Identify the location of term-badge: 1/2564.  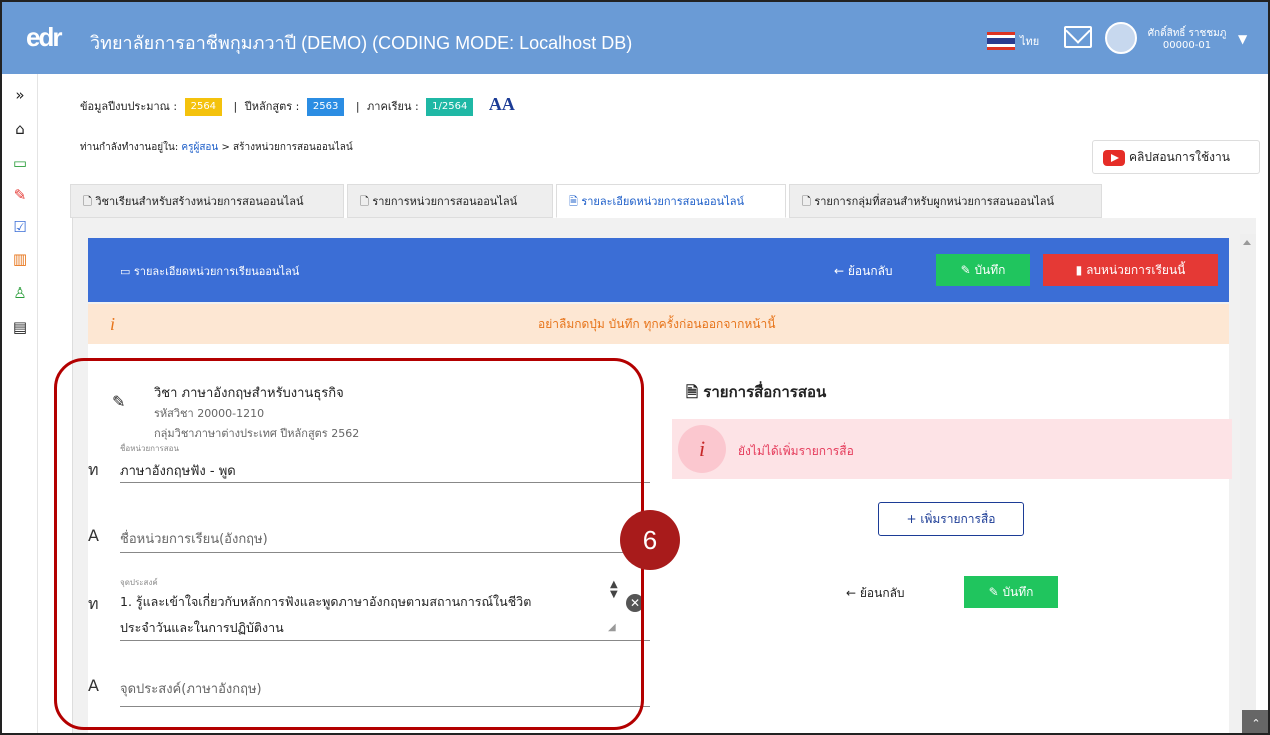
(450, 107).